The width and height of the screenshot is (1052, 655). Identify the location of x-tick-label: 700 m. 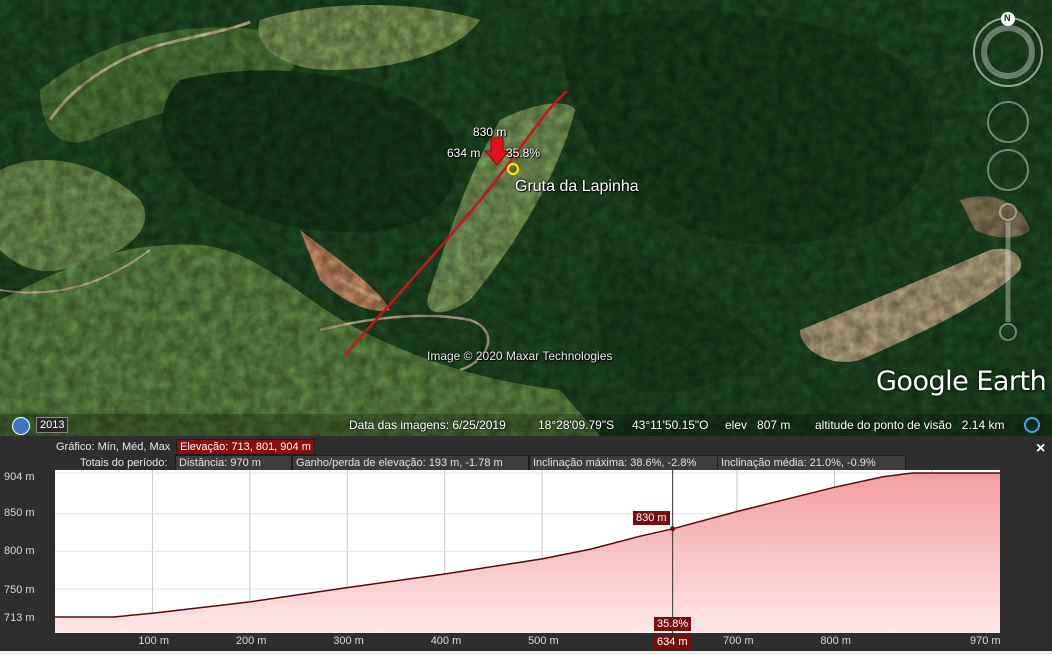
(738, 641).